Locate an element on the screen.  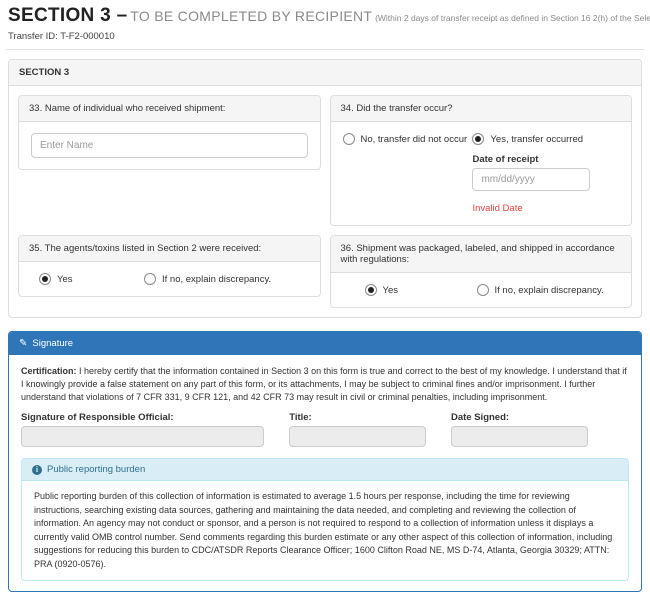
signature-official-input is located at coordinates (143, 437).